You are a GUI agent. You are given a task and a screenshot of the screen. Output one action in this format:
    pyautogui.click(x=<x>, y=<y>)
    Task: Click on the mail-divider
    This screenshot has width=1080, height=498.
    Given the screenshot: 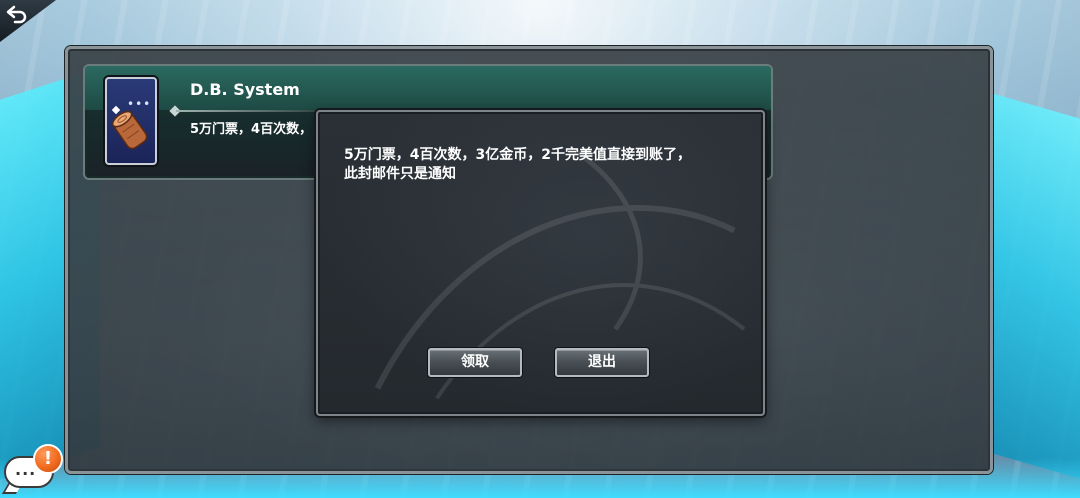 What is the action you would take?
    pyautogui.click(x=246, y=111)
    